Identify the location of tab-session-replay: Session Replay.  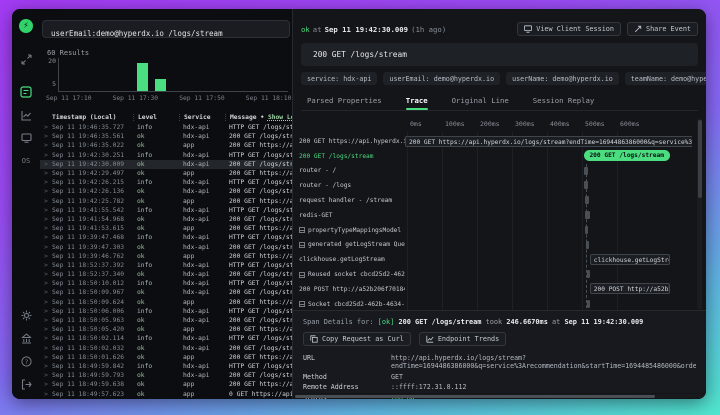
(564, 101).